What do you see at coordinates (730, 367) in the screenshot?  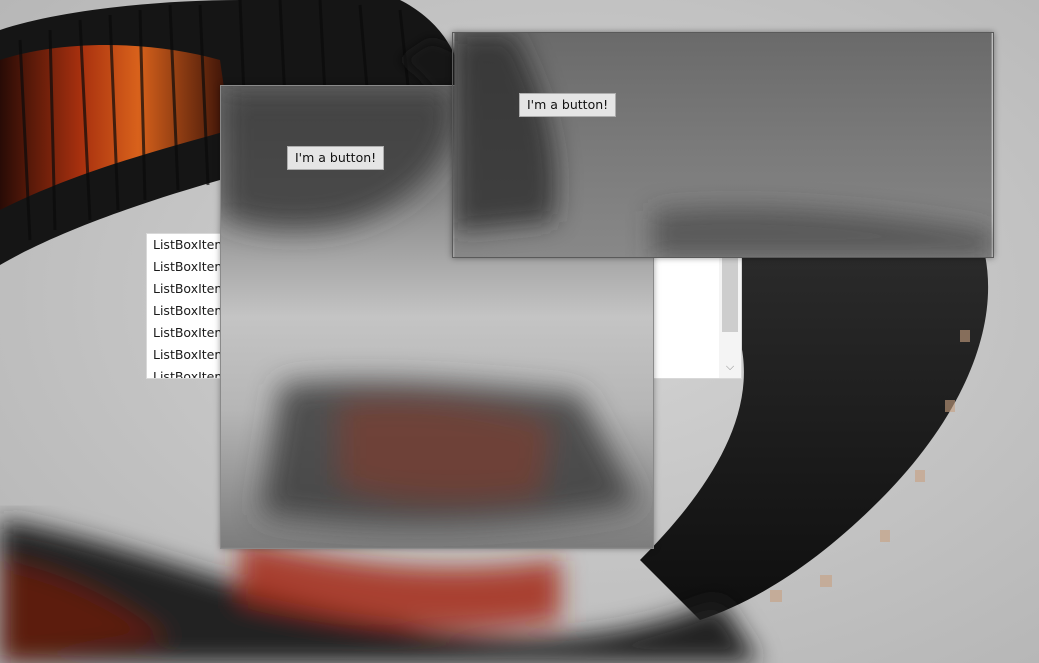 I see `chevron-down-icon: ⌵` at bounding box center [730, 367].